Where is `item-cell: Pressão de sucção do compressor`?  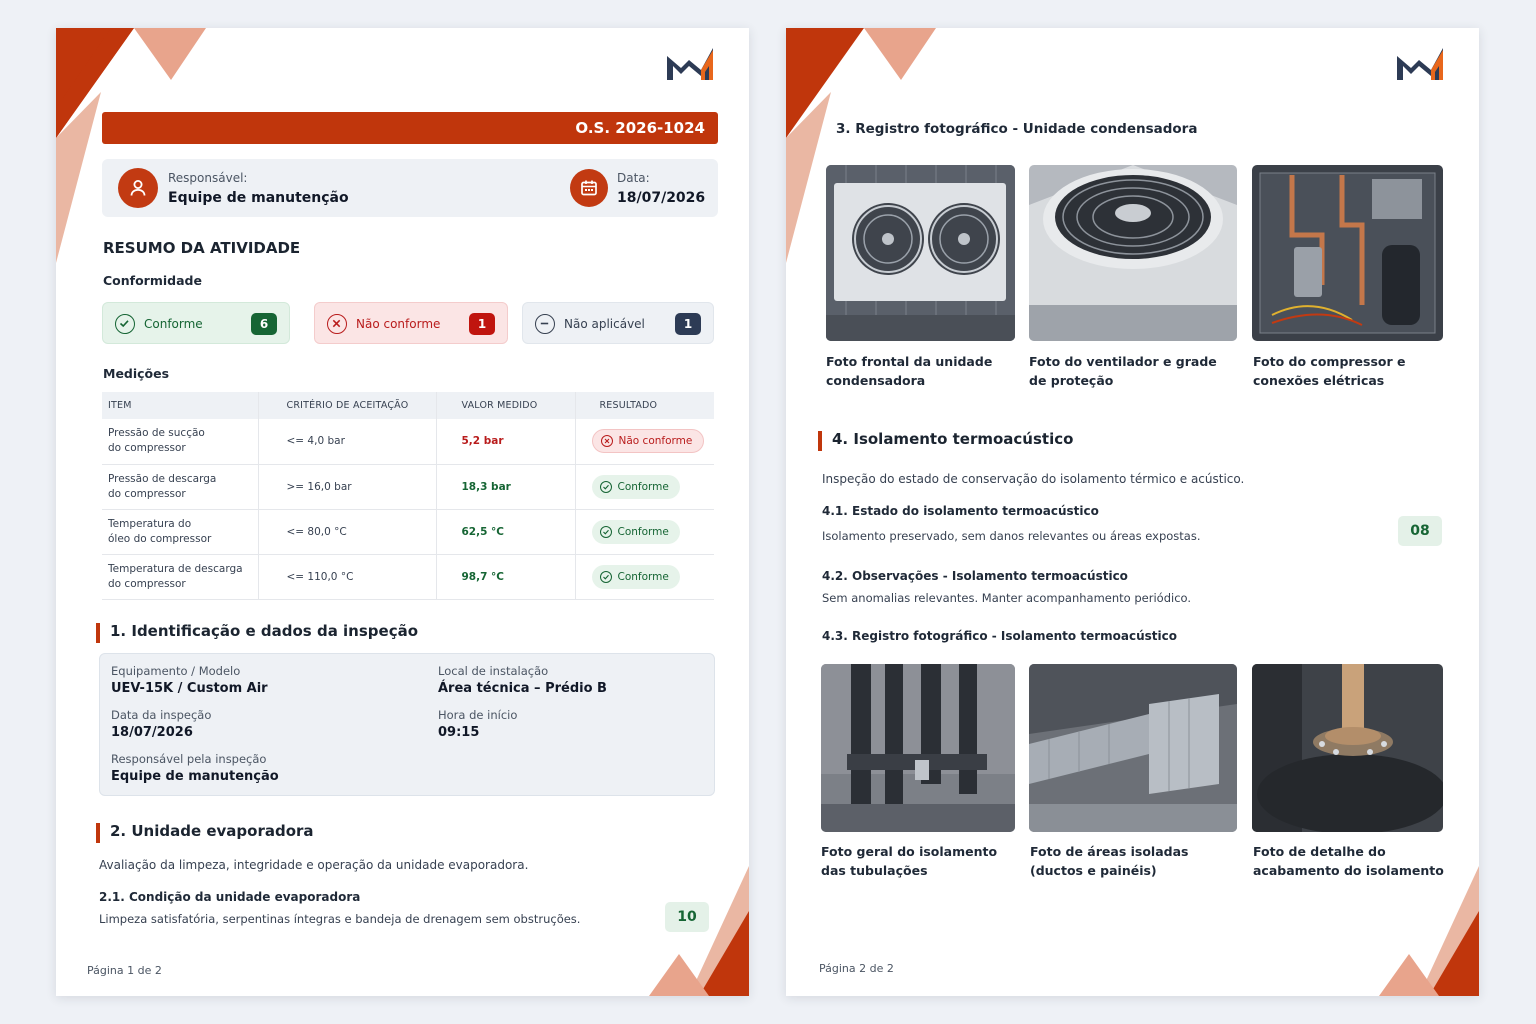
item-cell: Pressão de sucção do compressor is located at coordinates (180, 442).